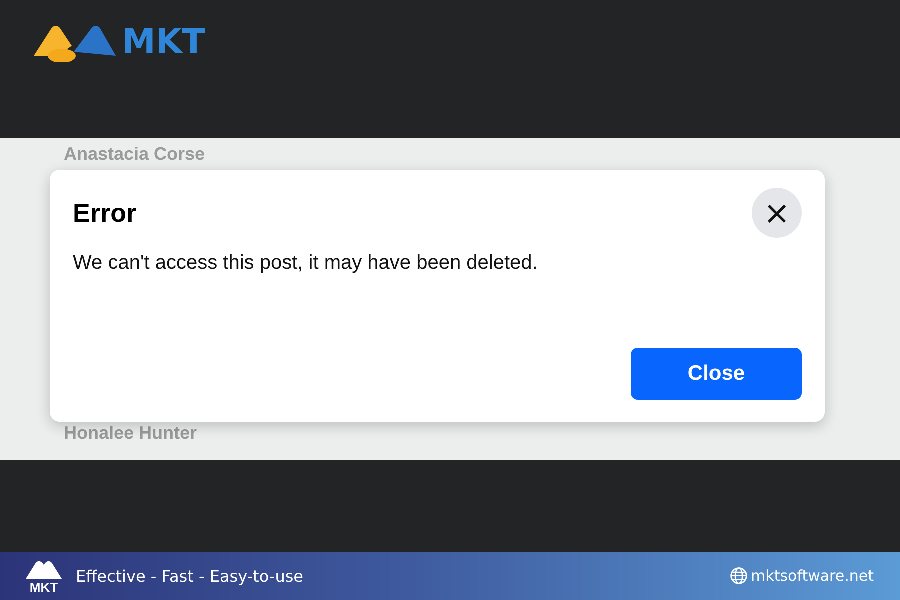 This screenshot has height=600, width=900. I want to click on website-link: mktsoftware.net, so click(812, 576).